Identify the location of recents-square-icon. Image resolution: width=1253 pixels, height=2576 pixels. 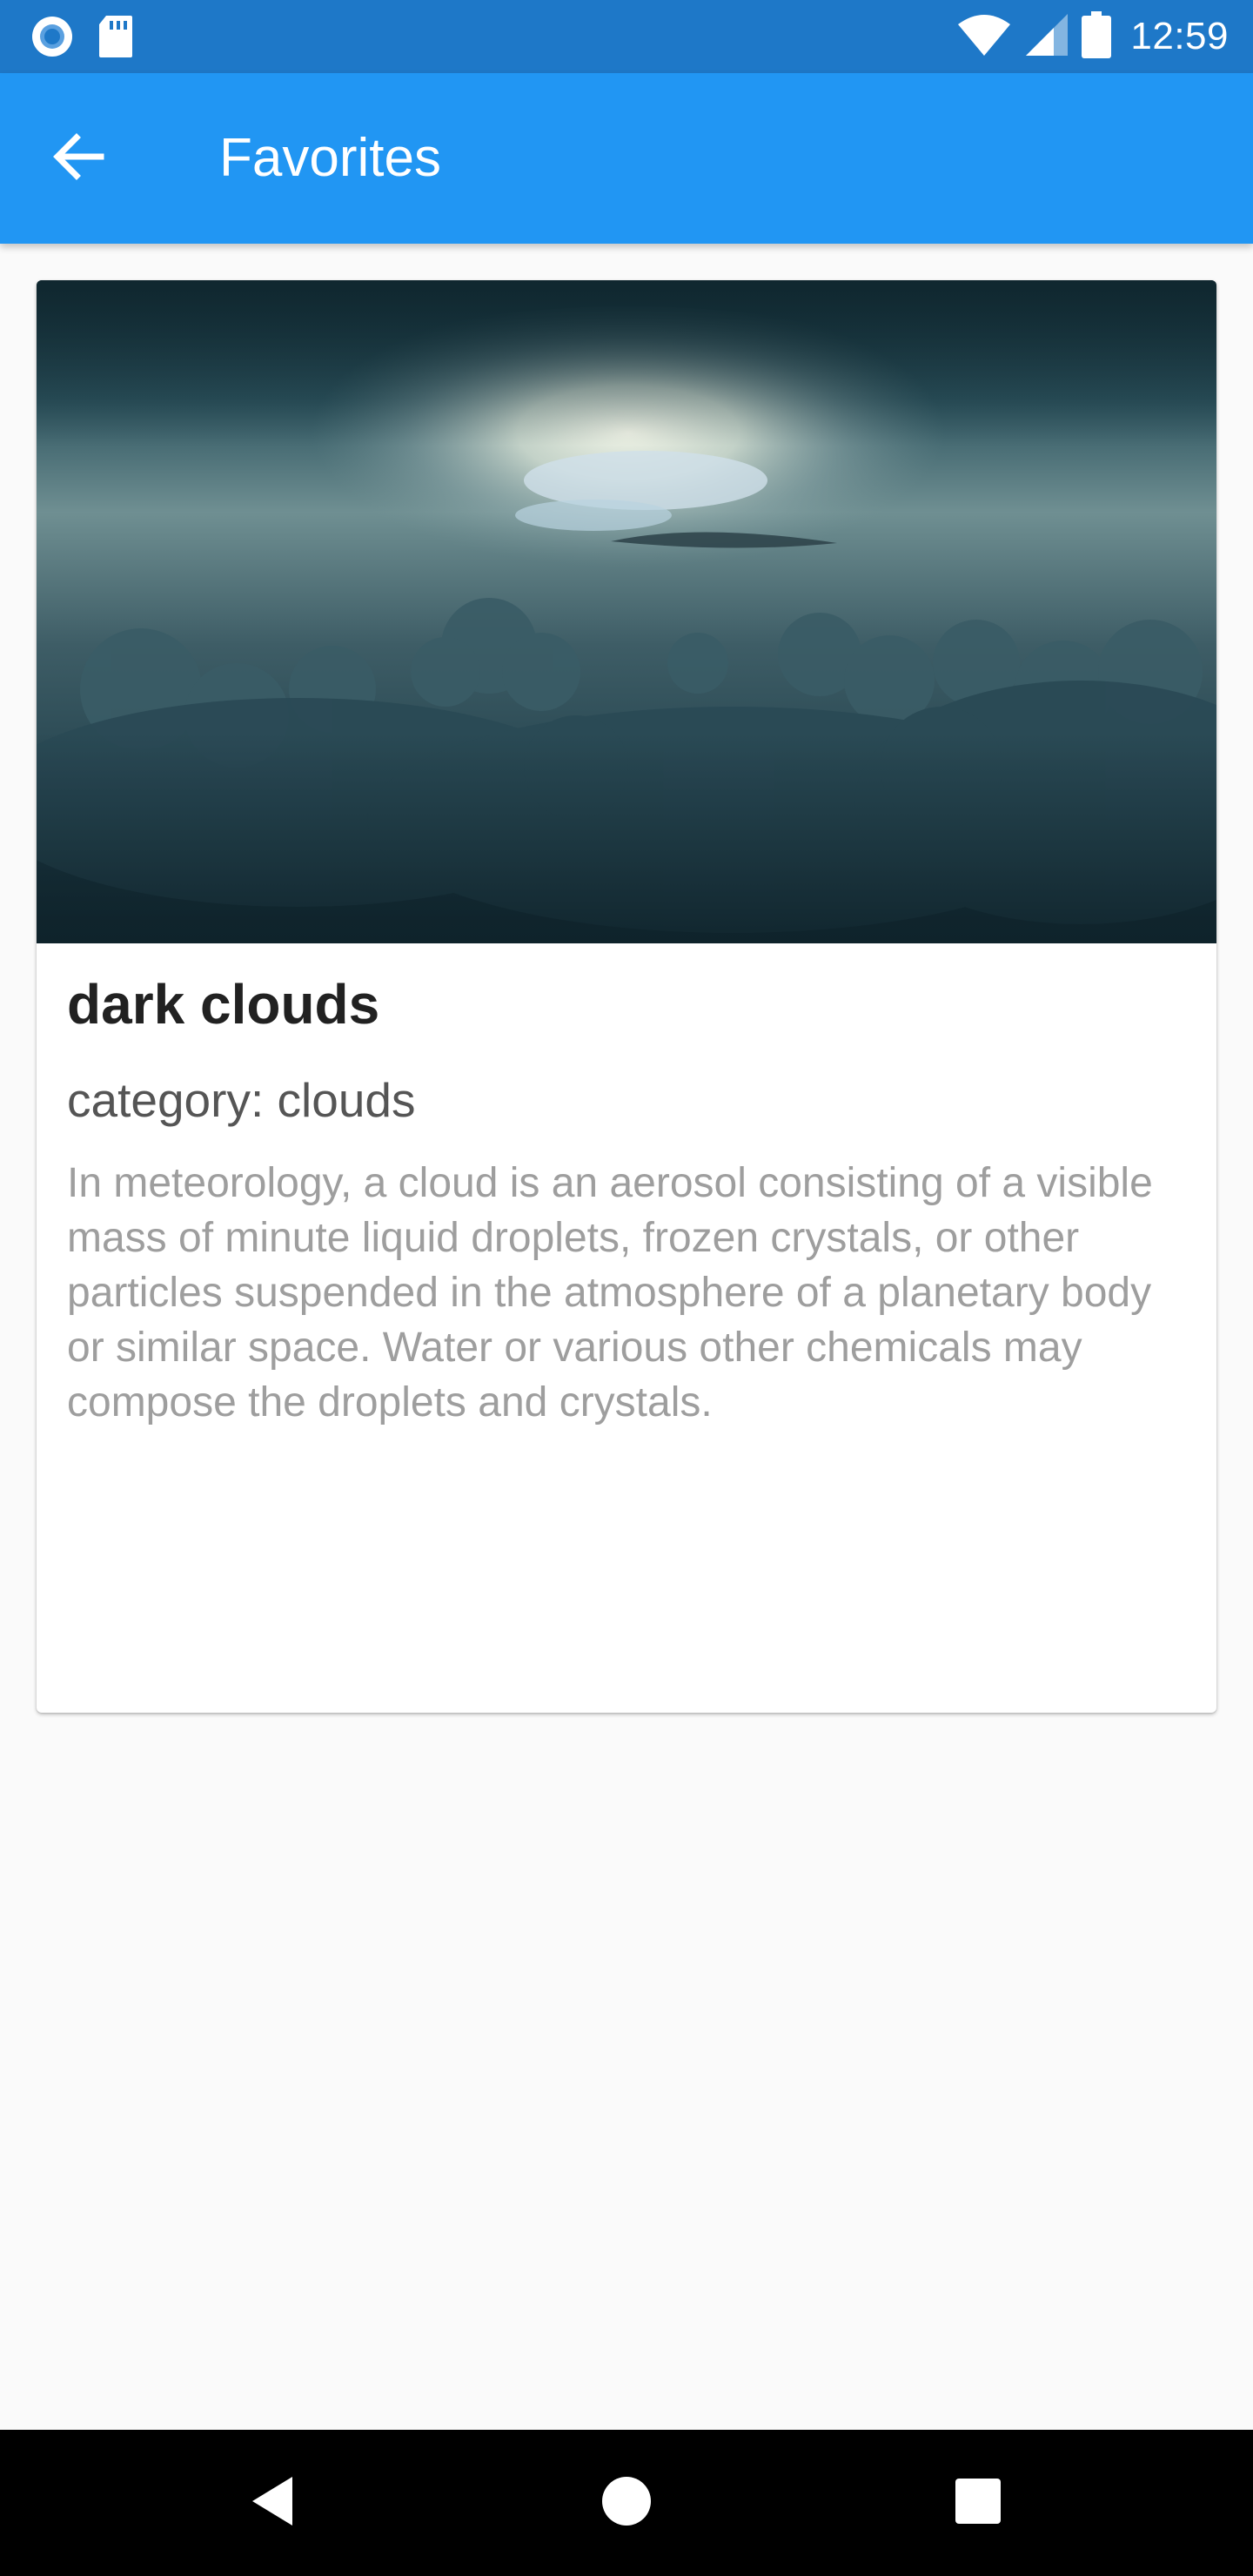
(978, 2504).